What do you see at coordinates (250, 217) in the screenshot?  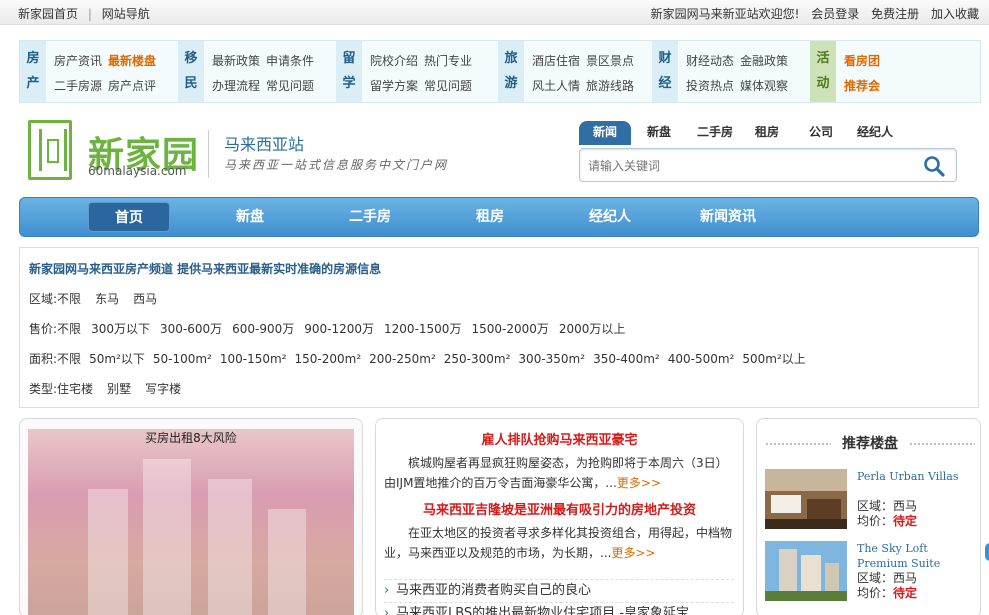 I see `nav-new-property: 新盘` at bounding box center [250, 217].